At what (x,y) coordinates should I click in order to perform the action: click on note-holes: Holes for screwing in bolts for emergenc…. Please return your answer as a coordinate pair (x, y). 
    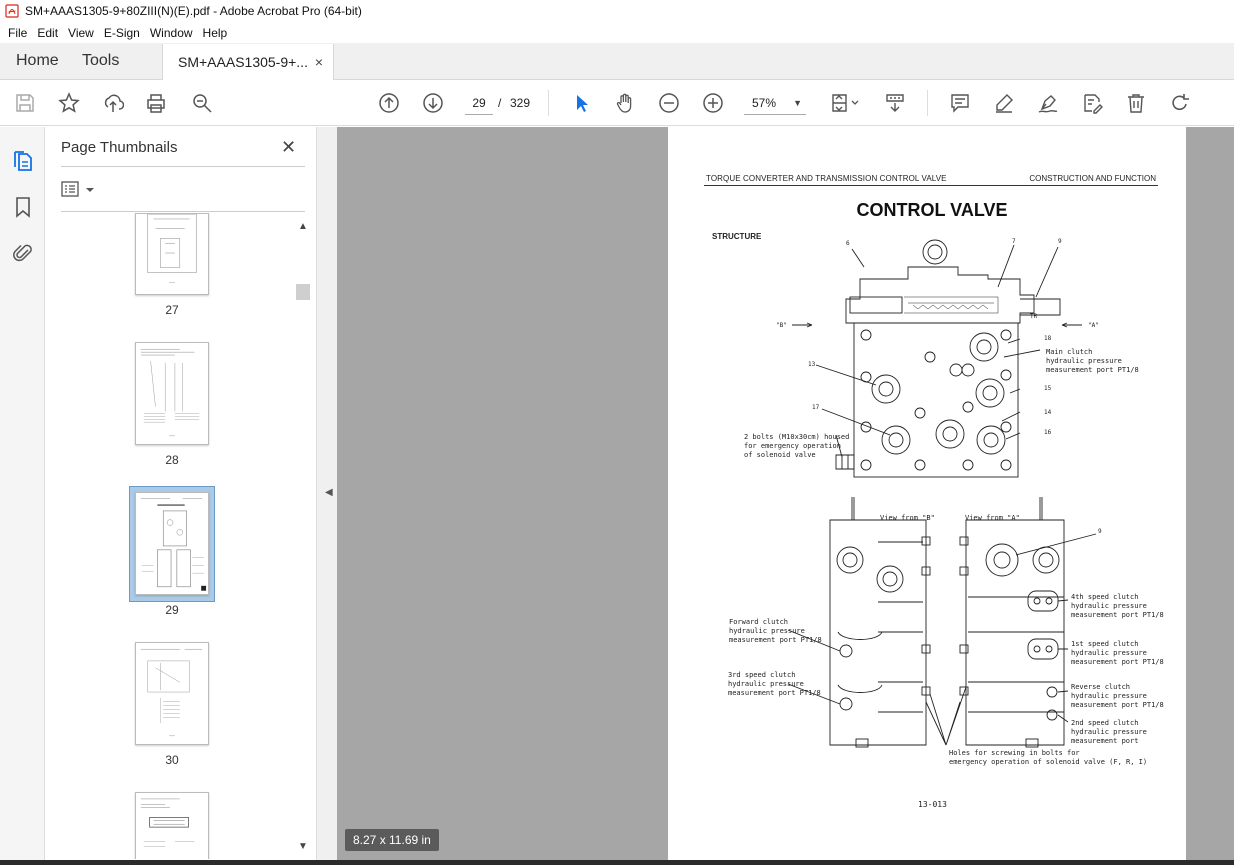
    Looking at the image, I should click on (1048, 757).